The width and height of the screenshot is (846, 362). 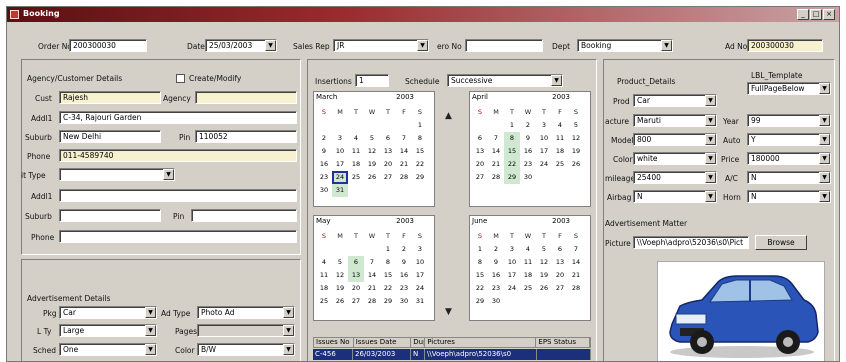 What do you see at coordinates (372, 80) in the screenshot?
I see `insertions-field: 1` at bounding box center [372, 80].